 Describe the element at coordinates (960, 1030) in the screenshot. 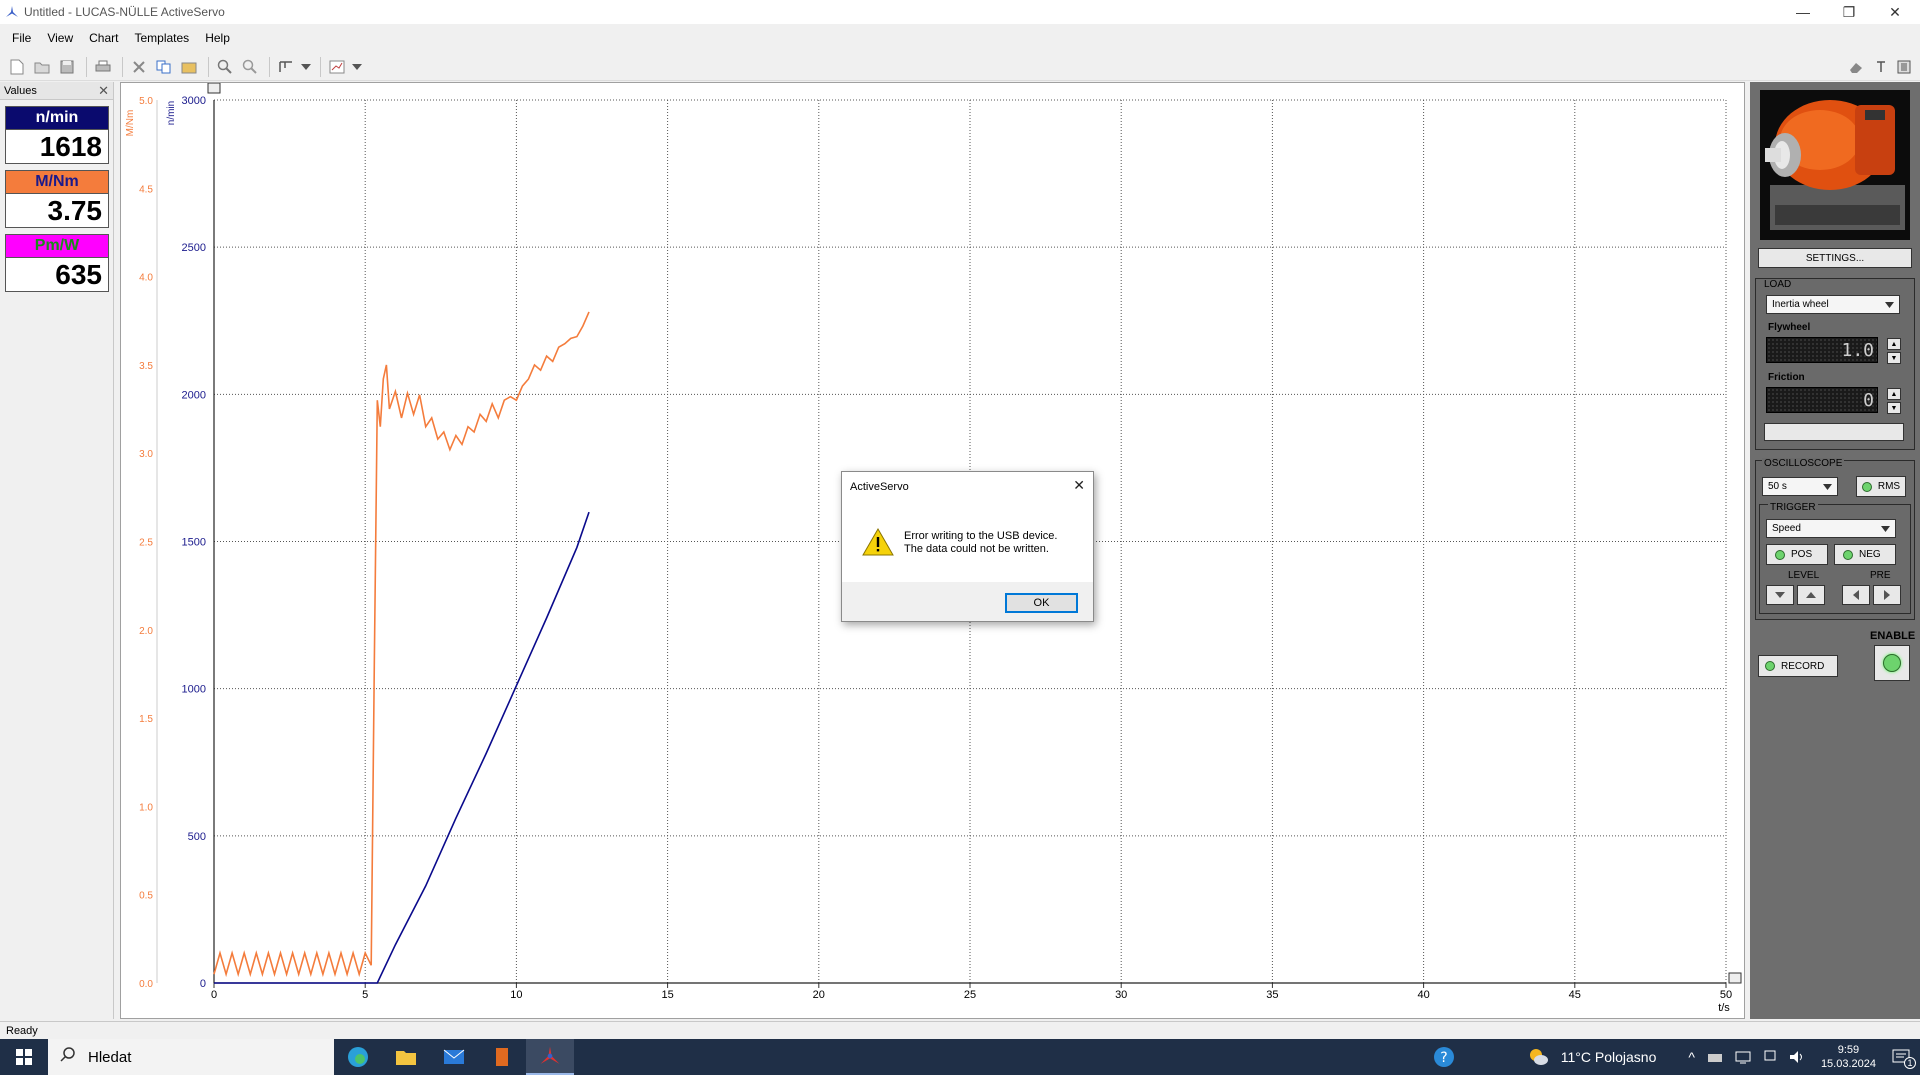

I see `status-bar: Ready` at that location.